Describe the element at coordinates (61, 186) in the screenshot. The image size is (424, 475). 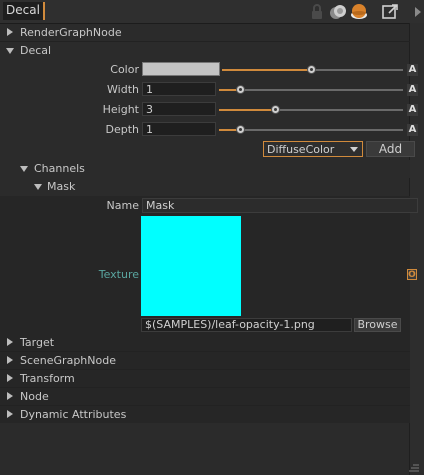
I see `section-label: Mask` at that location.